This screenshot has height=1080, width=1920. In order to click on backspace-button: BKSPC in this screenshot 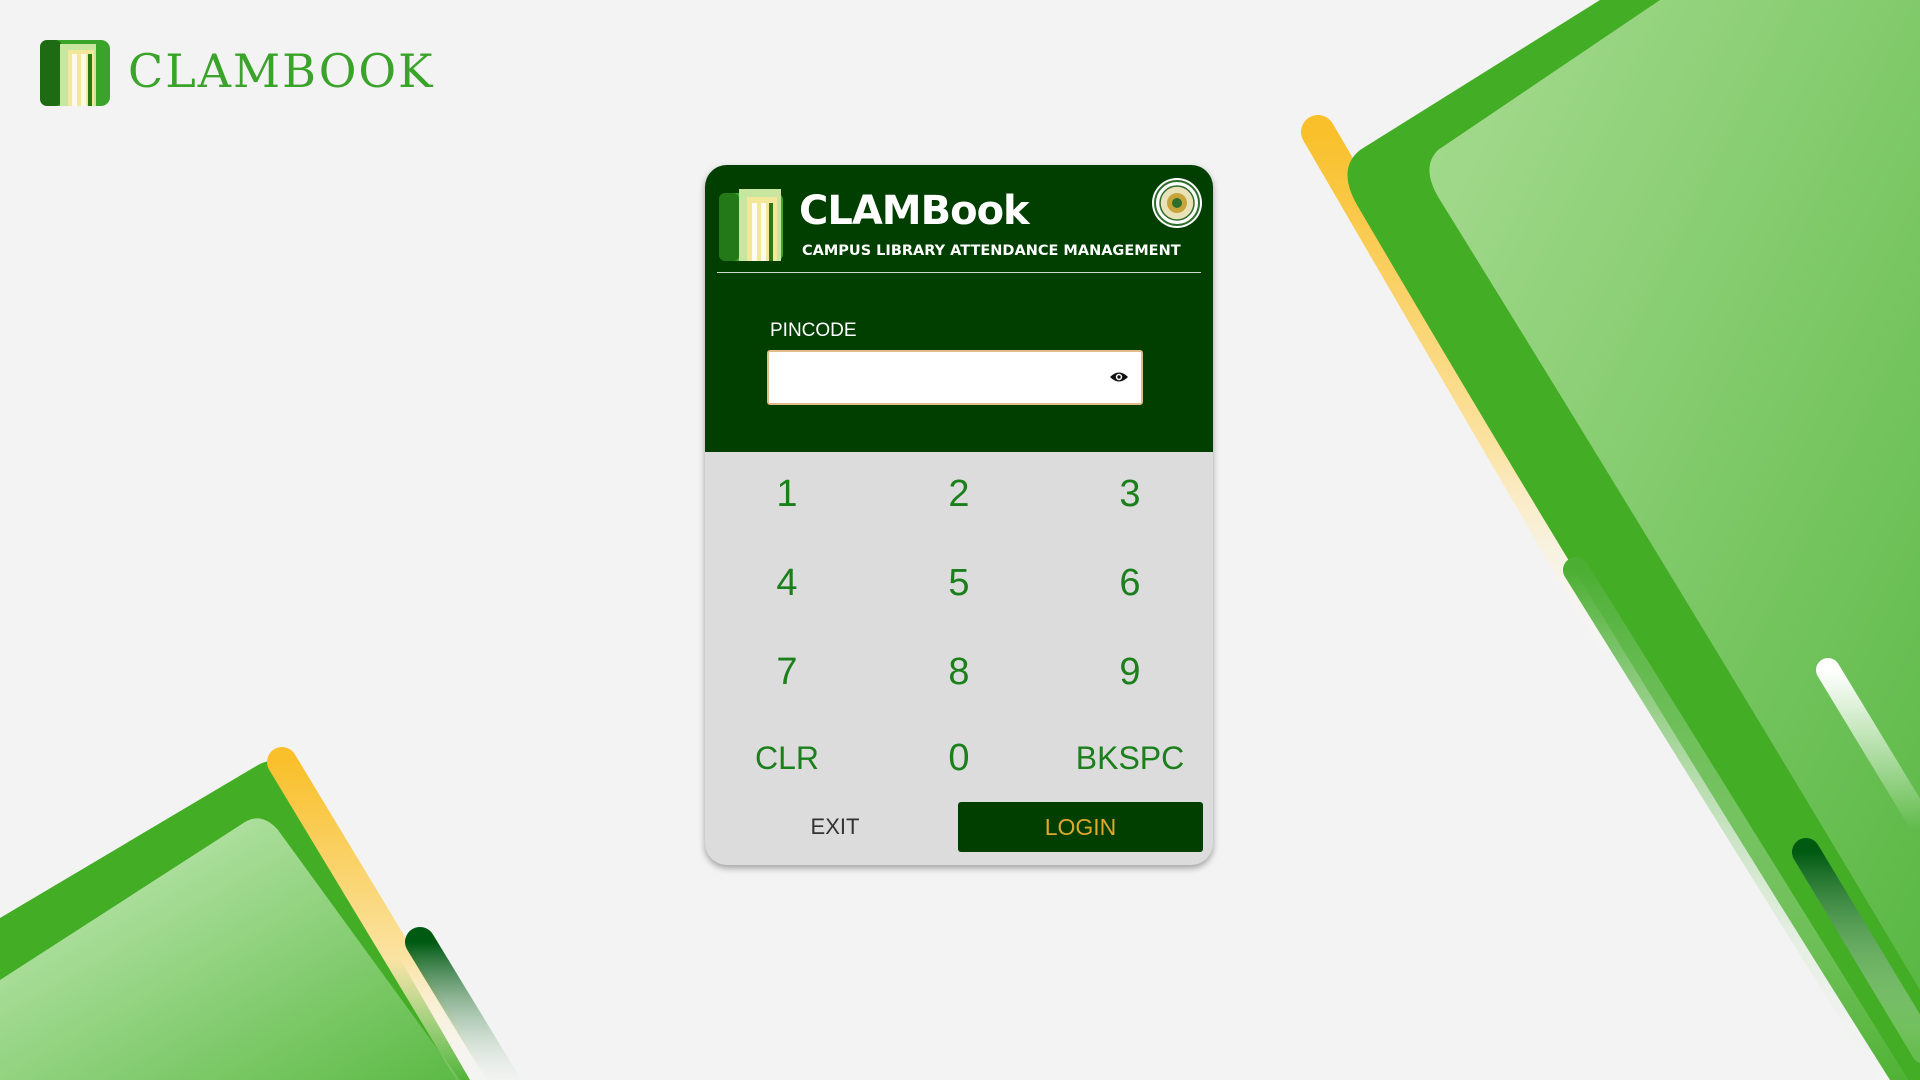, I will do `click(1130, 758)`.